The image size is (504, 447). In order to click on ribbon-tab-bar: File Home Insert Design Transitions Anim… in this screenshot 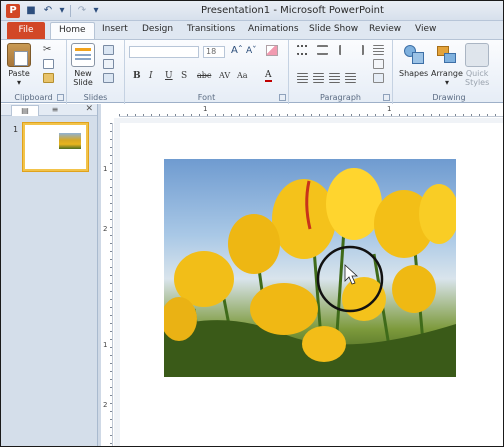, I will do `click(252, 30)`.